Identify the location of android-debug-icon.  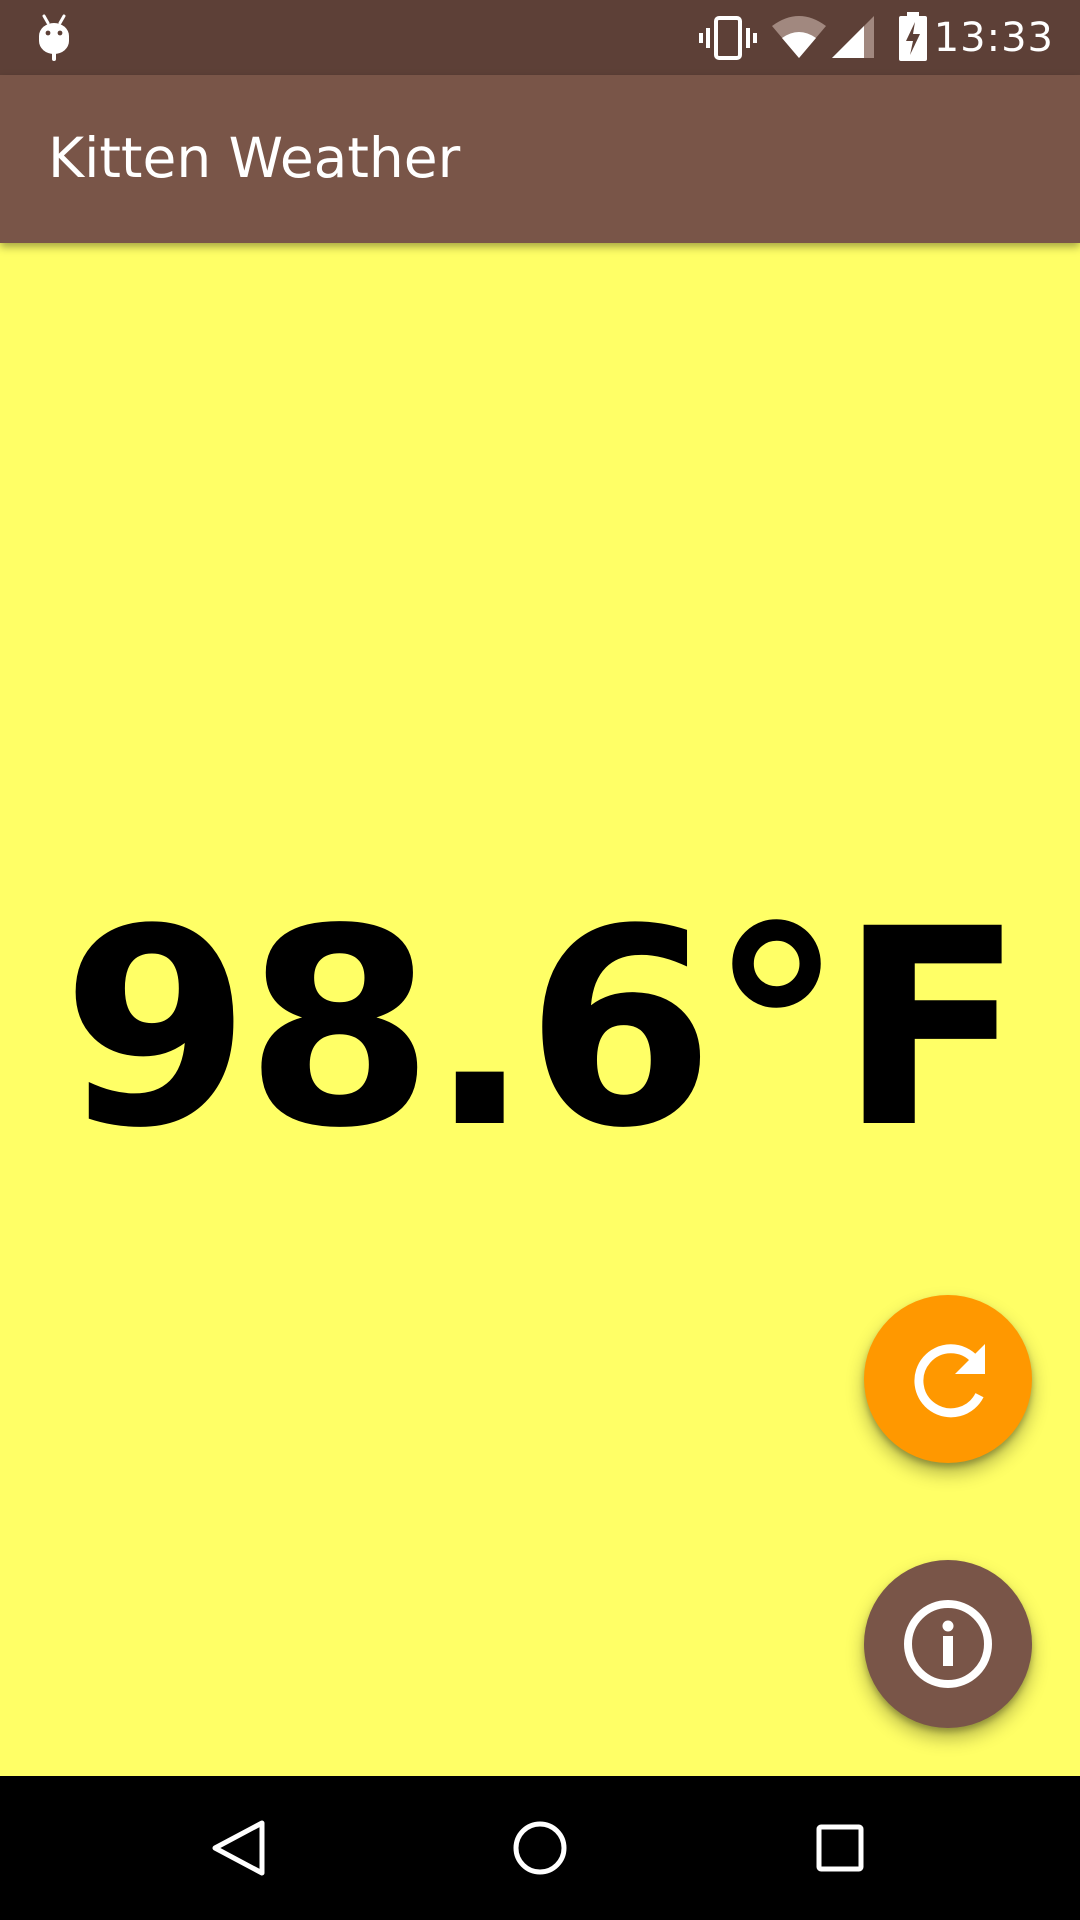
(54, 37).